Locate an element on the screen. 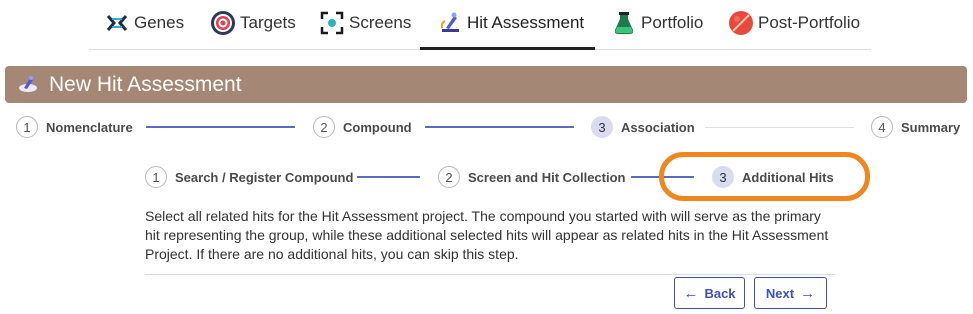 The width and height of the screenshot is (973, 314). nav-label-post-portfolio: Post-Portfolio is located at coordinates (809, 22).